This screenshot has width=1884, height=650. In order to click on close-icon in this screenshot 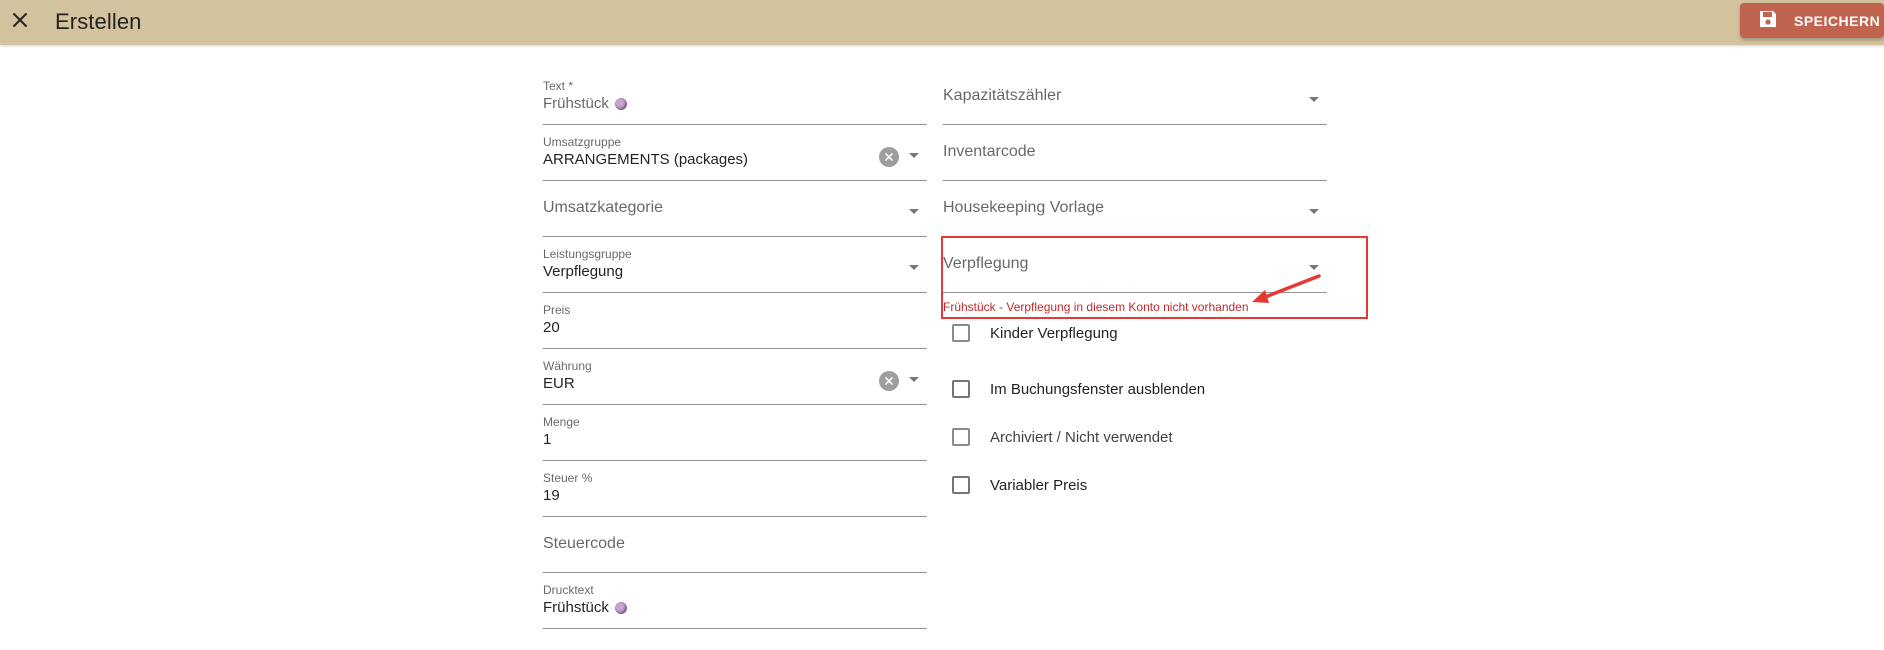, I will do `click(20, 22)`.